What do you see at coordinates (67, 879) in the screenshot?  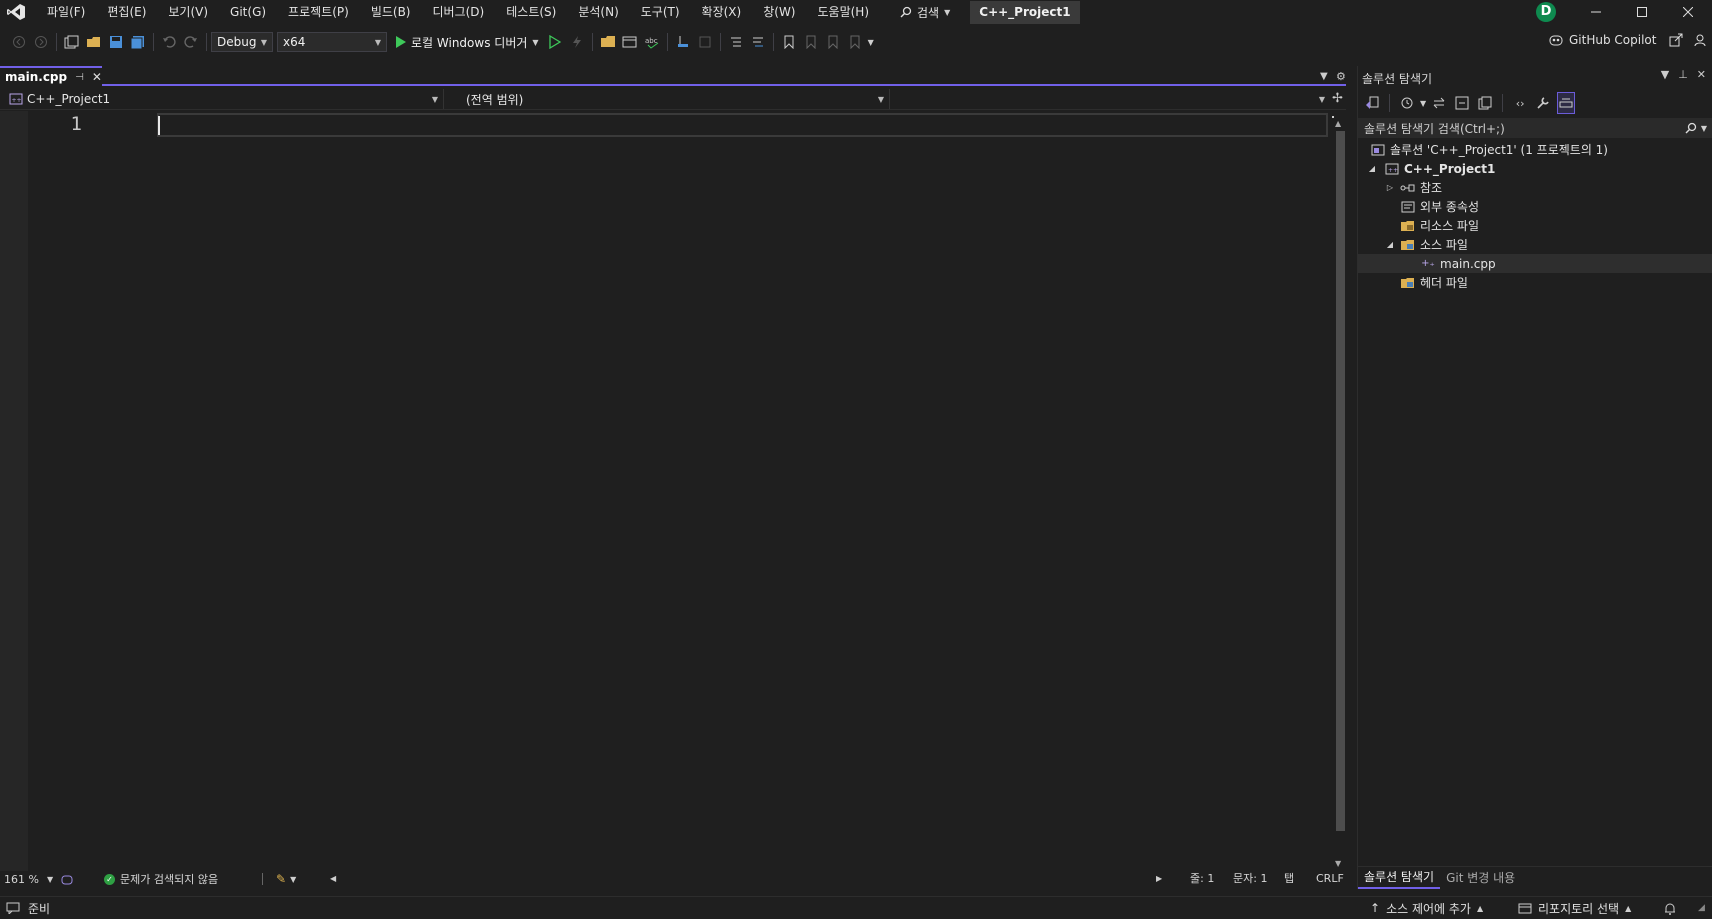 I see `copilot-status-icon` at bounding box center [67, 879].